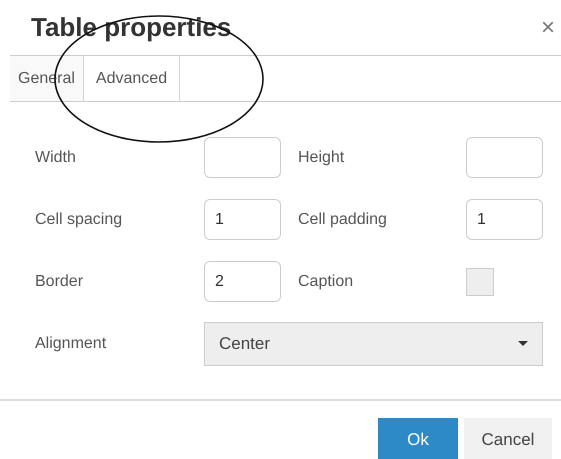  I want to click on field-label: Cell padding, so click(343, 219).